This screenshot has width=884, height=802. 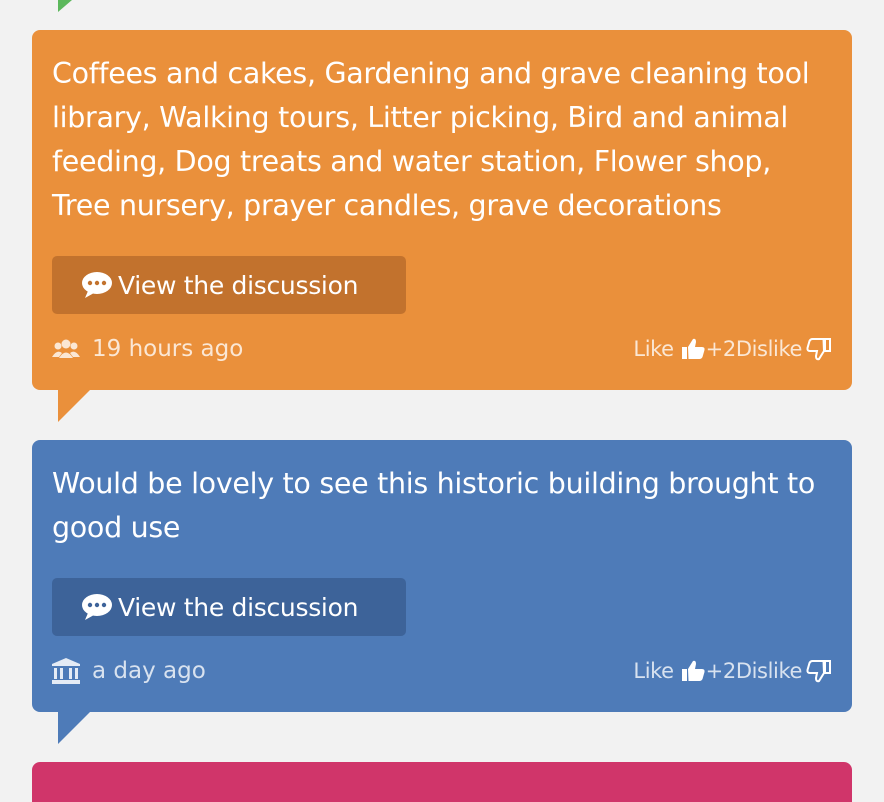 What do you see at coordinates (66, 348) in the screenshot?
I see `people-icon` at bounding box center [66, 348].